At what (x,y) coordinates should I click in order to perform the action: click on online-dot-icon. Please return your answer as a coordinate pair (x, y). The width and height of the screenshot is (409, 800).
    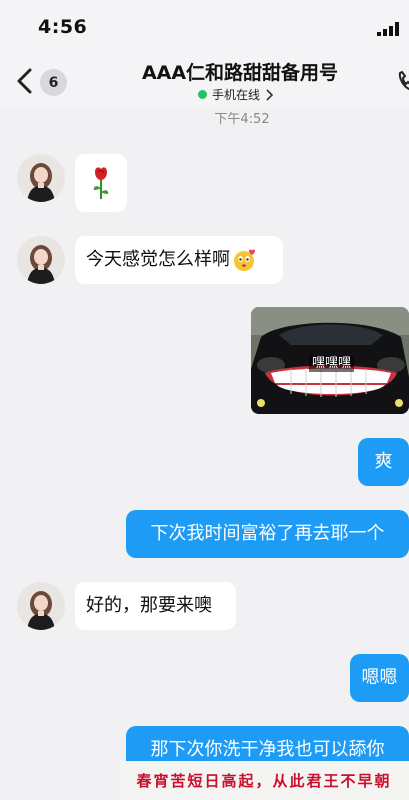
    Looking at the image, I should click on (202, 94).